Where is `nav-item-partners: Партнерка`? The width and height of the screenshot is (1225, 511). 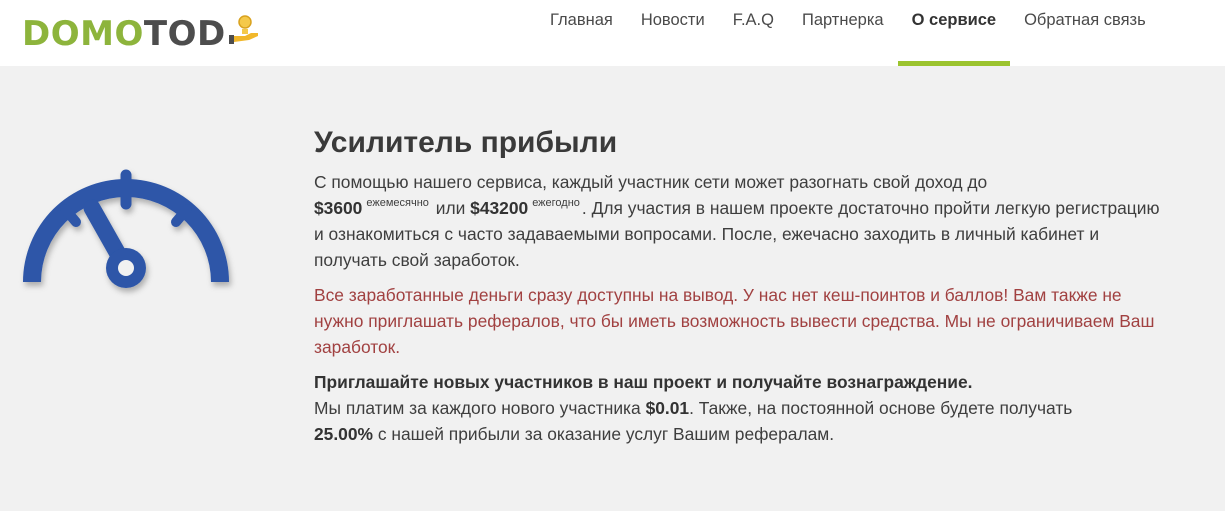
nav-item-partners: Партнерка is located at coordinates (843, 33).